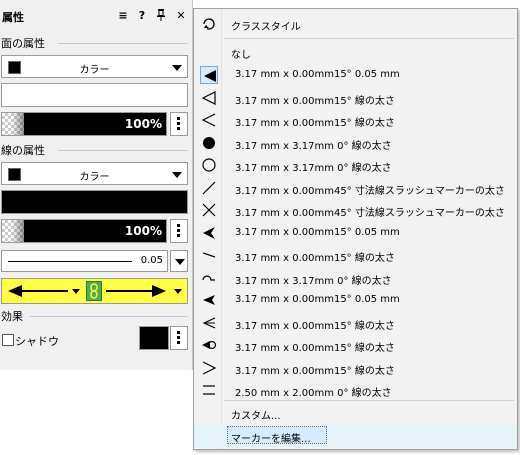 The width and height of the screenshot is (520, 455). Describe the element at coordinates (70, 261) in the screenshot. I see `line-weight-preview` at that location.